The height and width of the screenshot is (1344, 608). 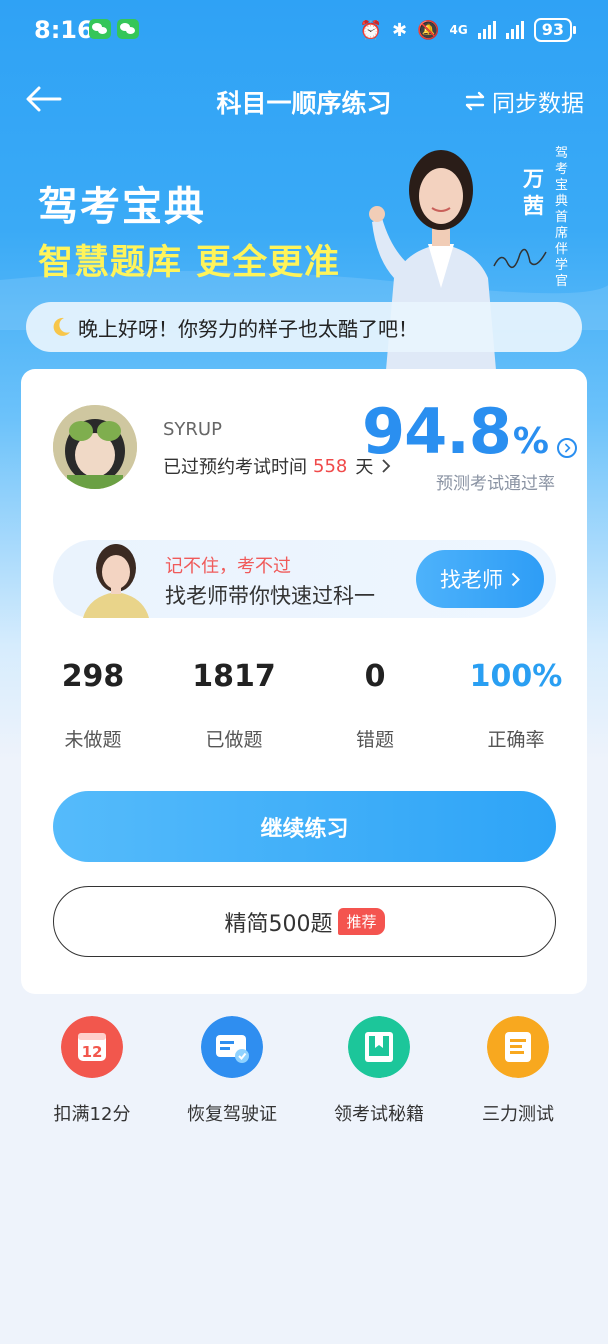 I want to click on stat-value: 298, so click(x=93, y=676).